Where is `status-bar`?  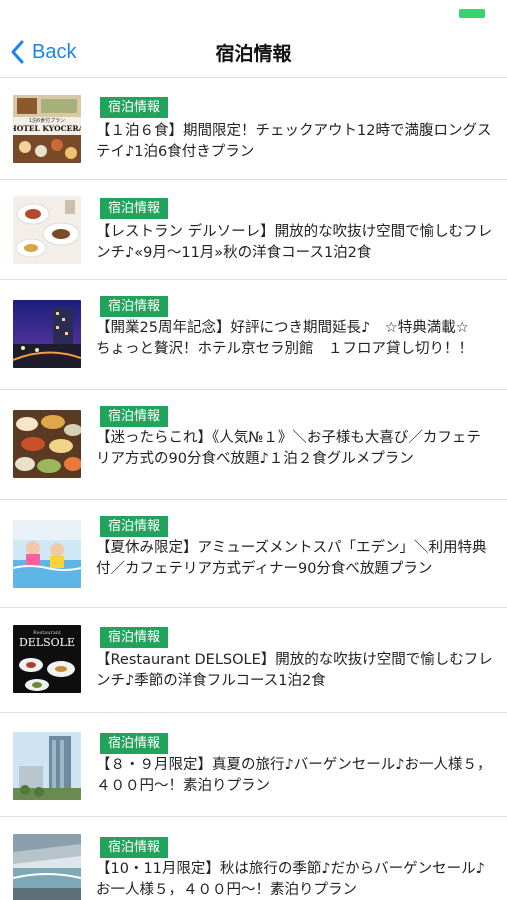
status-bar is located at coordinates (253, 13).